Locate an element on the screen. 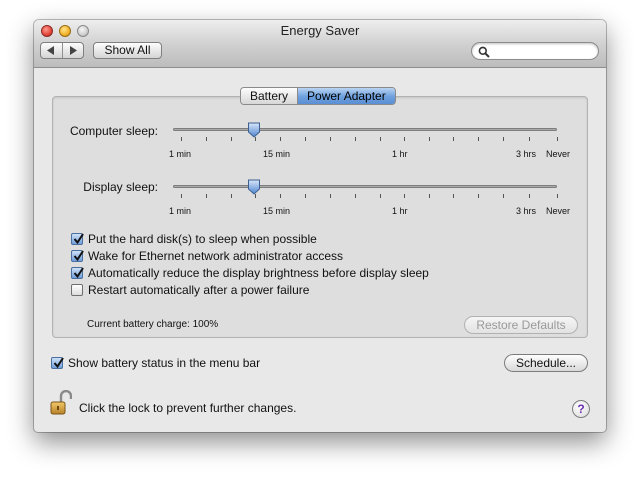 This screenshot has height=480, width=640. search-icon is located at coordinates (484, 52).